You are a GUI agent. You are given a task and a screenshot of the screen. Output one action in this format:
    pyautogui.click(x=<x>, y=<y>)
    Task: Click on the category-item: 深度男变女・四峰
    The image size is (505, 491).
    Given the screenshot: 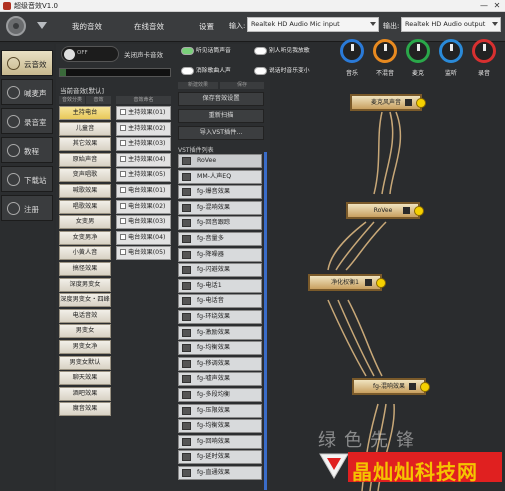 What is the action you would take?
    pyautogui.click(x=85, y=300)
    